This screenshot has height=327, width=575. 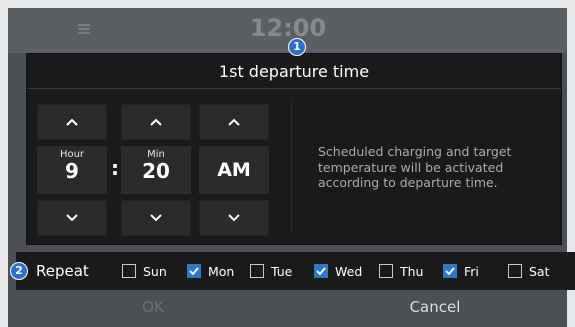 I want to click on day-fri: Fri, so click(x=461, y=271).